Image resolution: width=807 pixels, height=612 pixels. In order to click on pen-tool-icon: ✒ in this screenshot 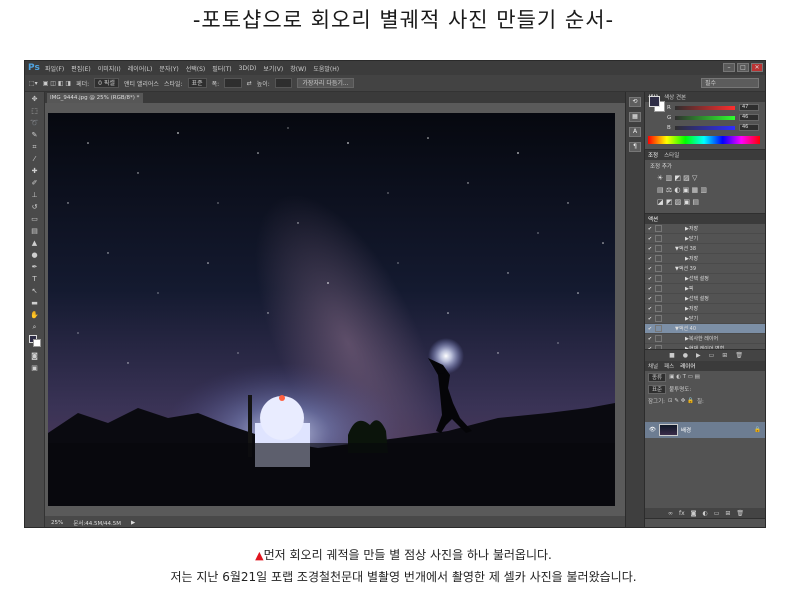, I will do `click(35, 267)`.